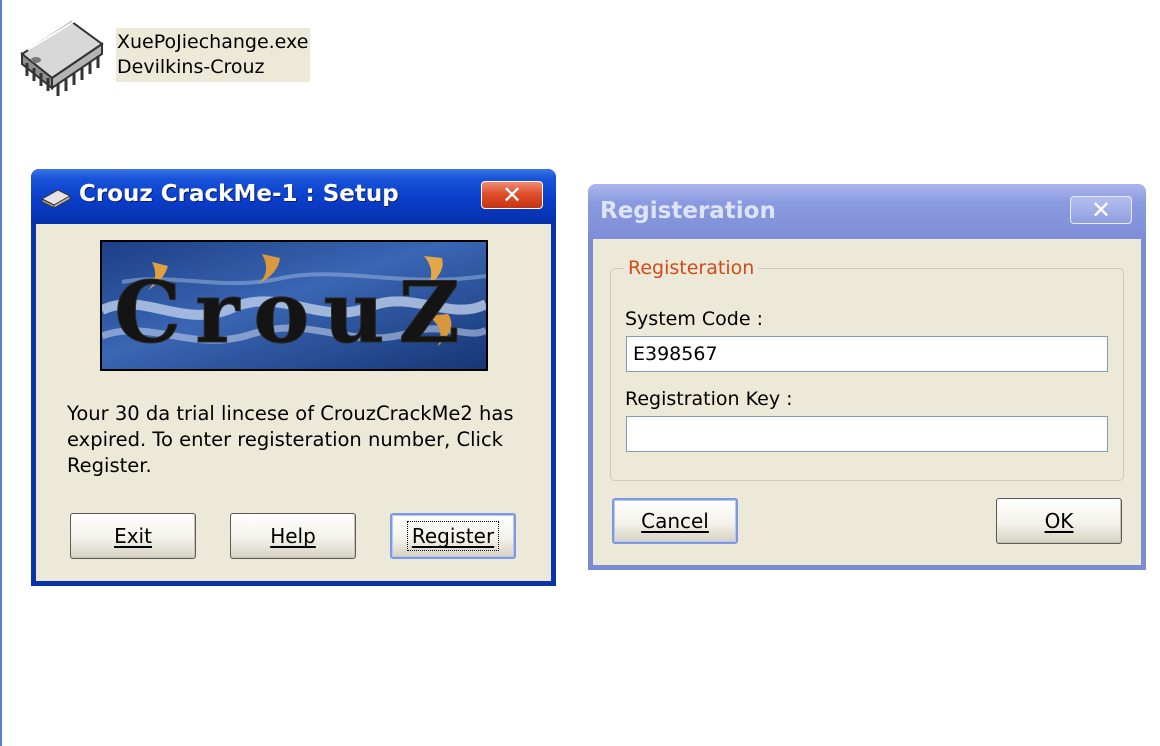 This screenshot has width=1160, height=746. I want to click on crouz-banner: CrouZ, so click(294, 305).